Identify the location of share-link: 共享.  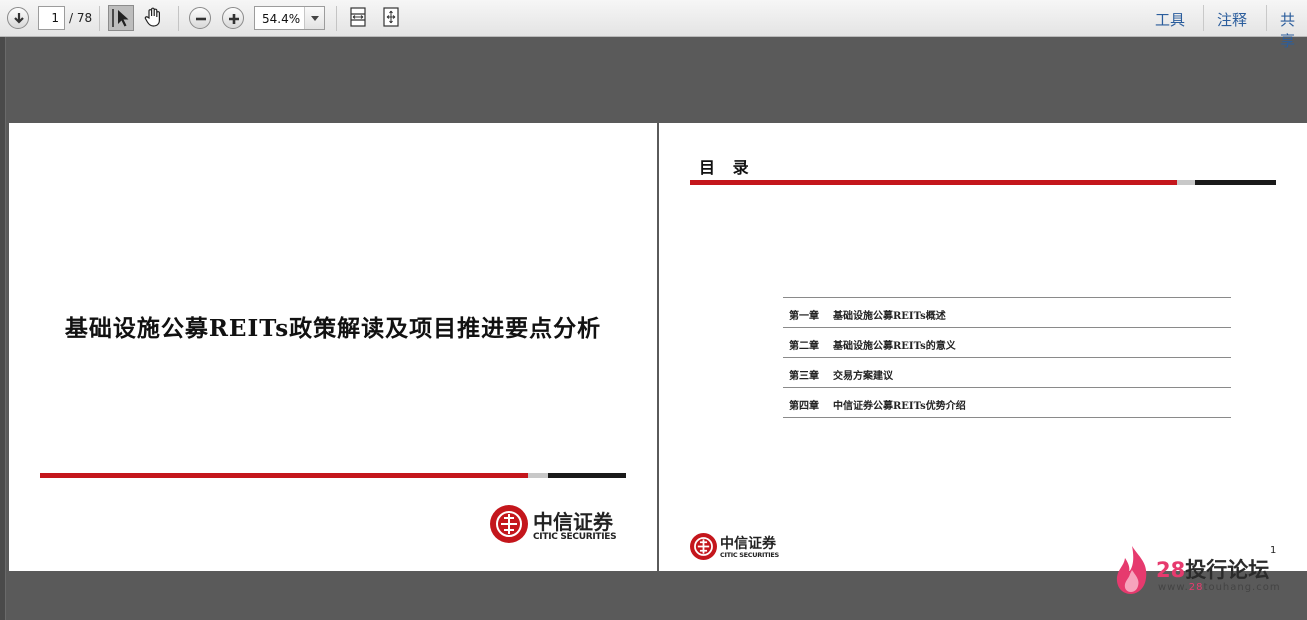
(1293, 30).